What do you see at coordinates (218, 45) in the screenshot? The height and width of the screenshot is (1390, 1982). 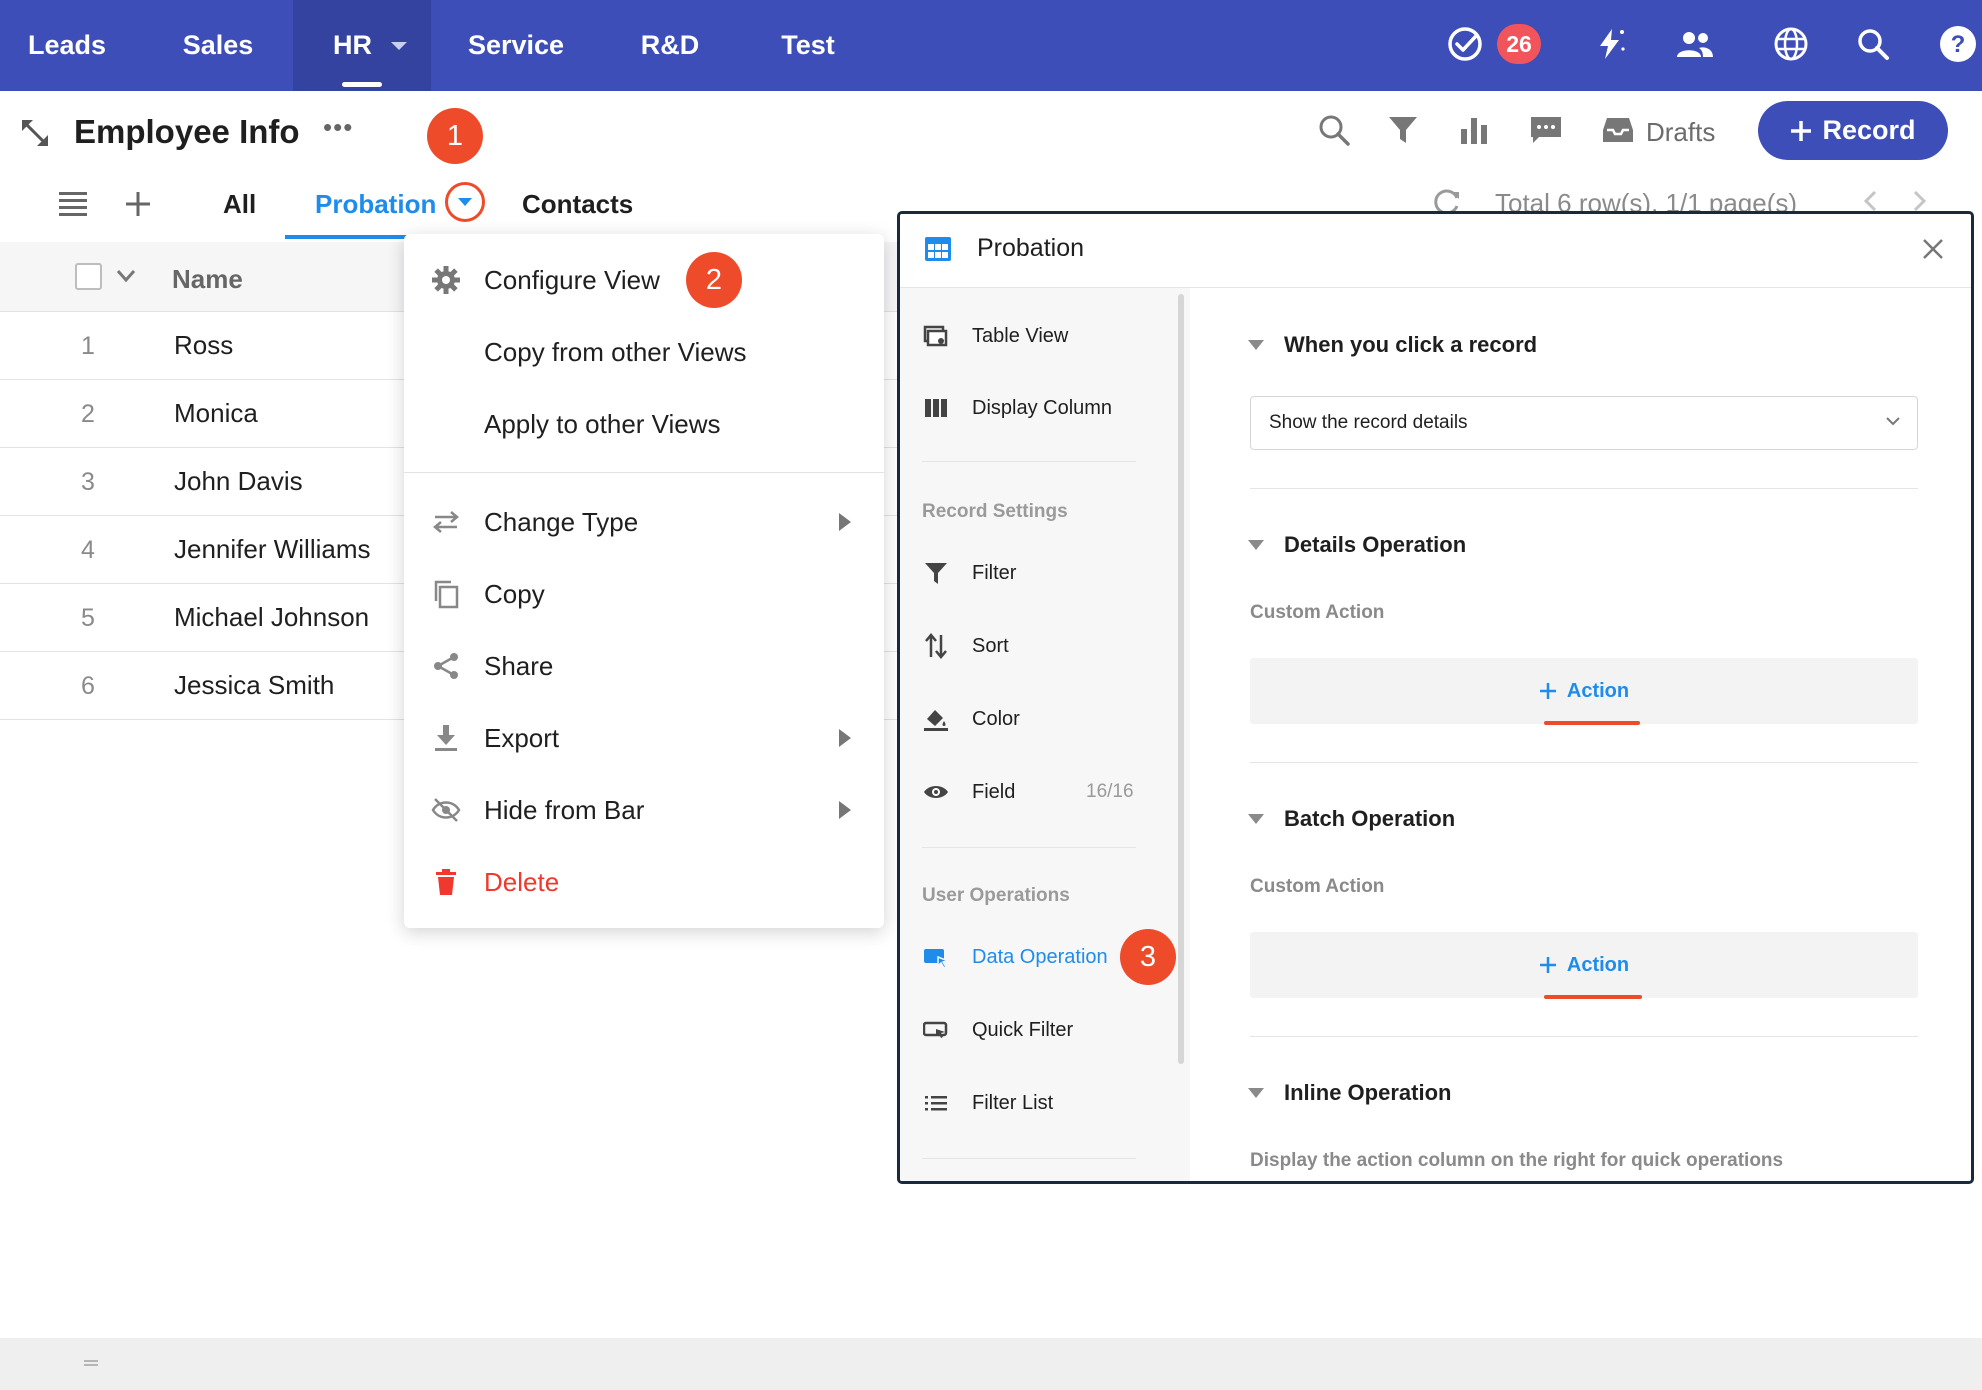 I see `nav-tab-sales: Sales` at bounding box center [218, 45].